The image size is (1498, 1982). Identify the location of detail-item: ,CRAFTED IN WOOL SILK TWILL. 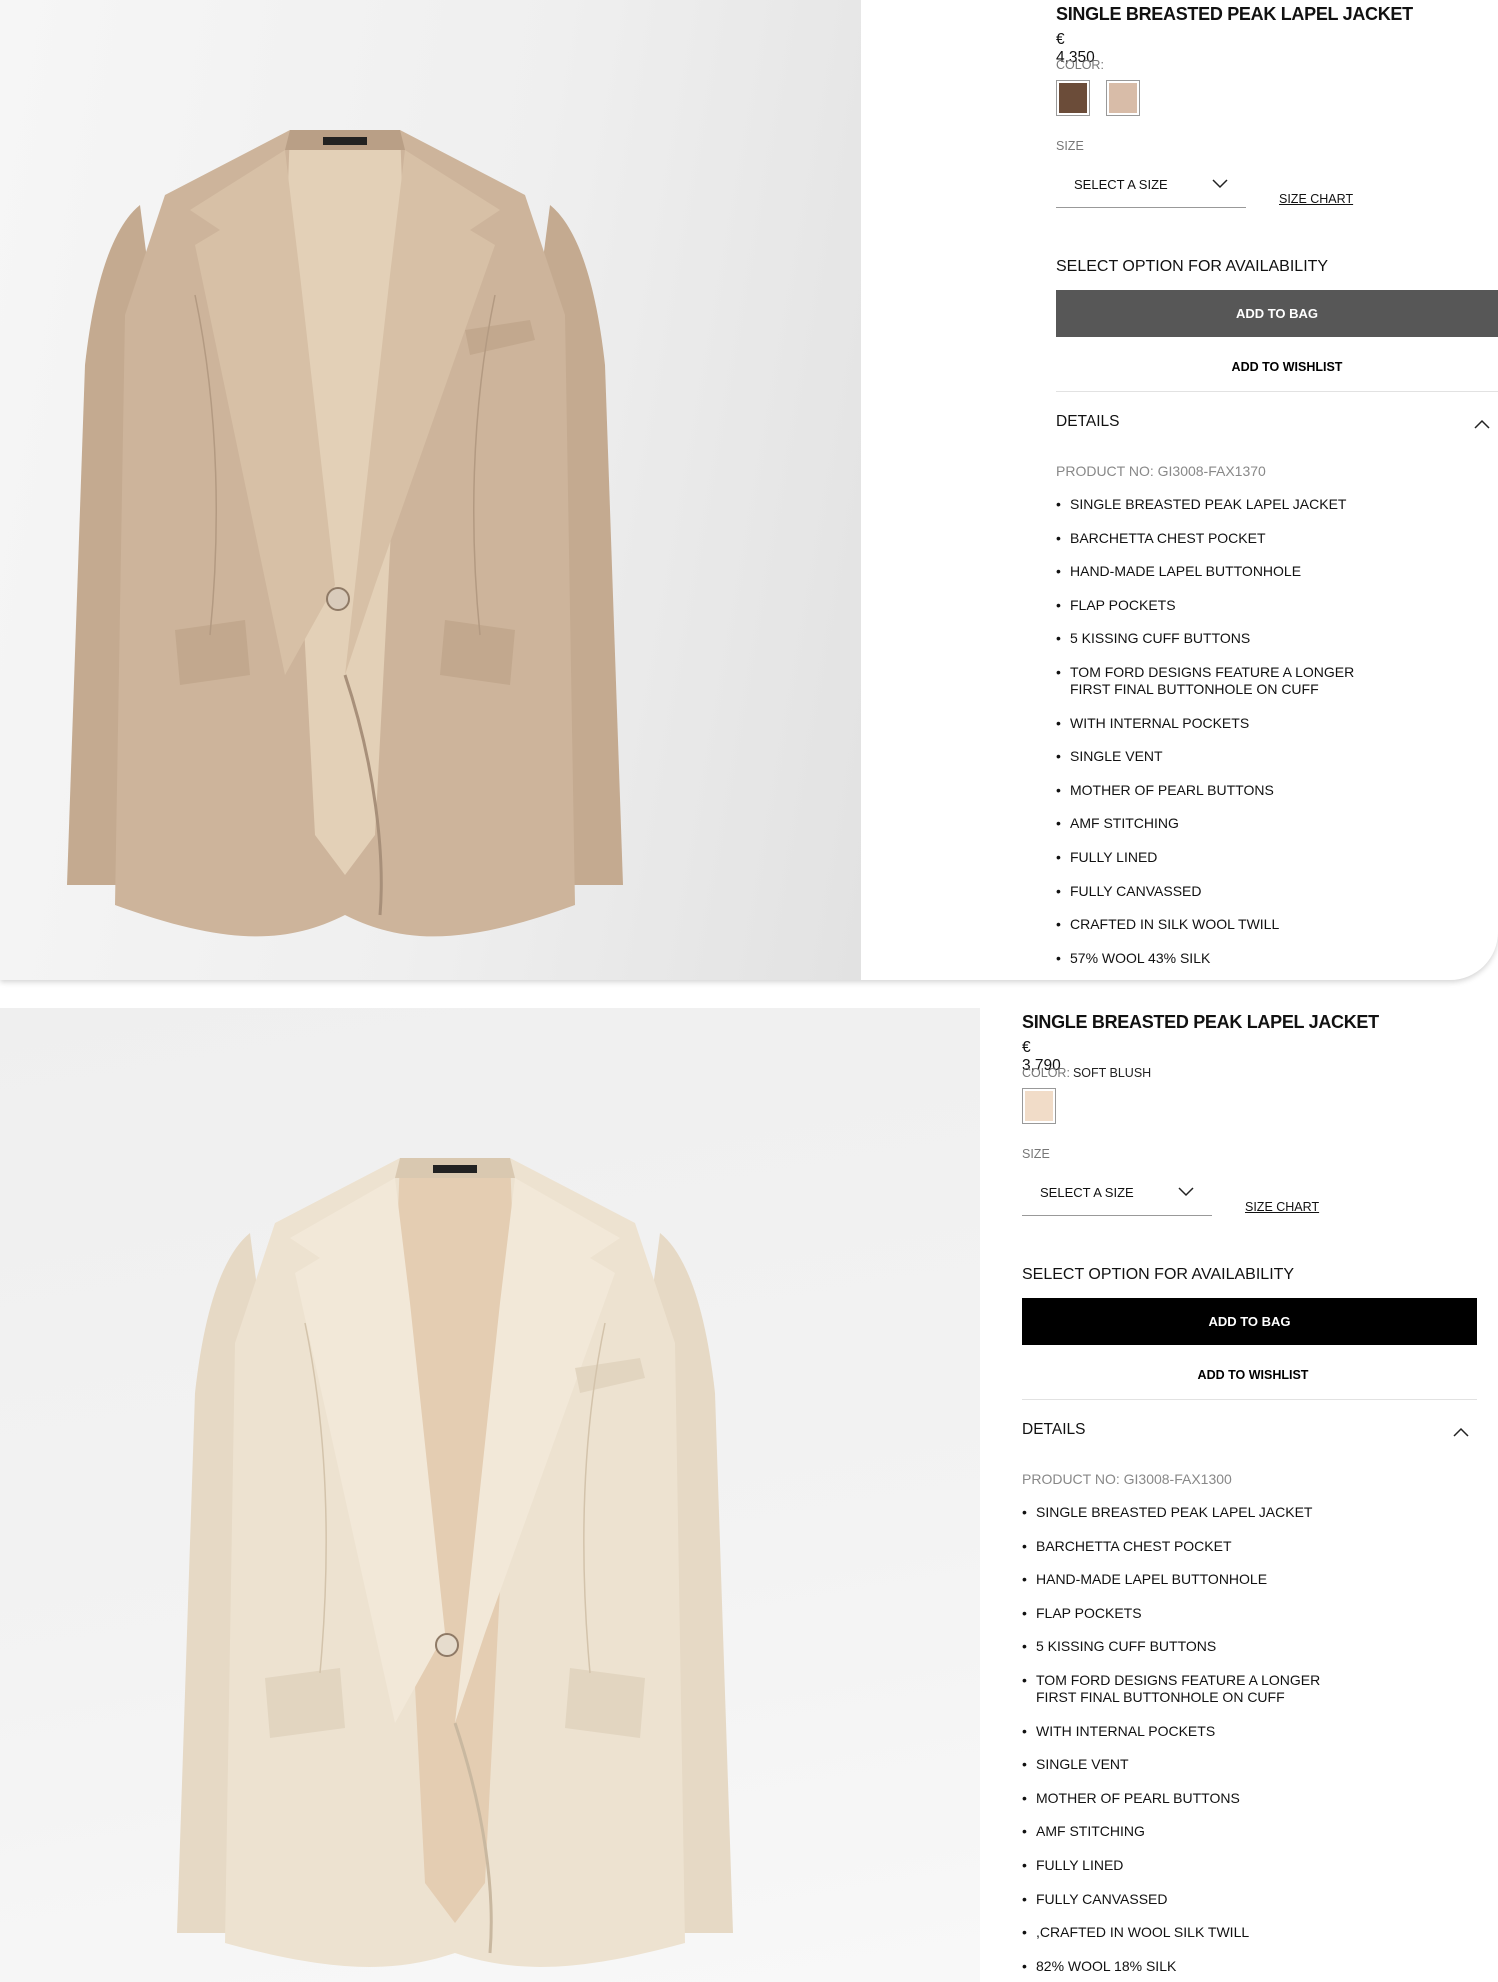
(1187, 1932).